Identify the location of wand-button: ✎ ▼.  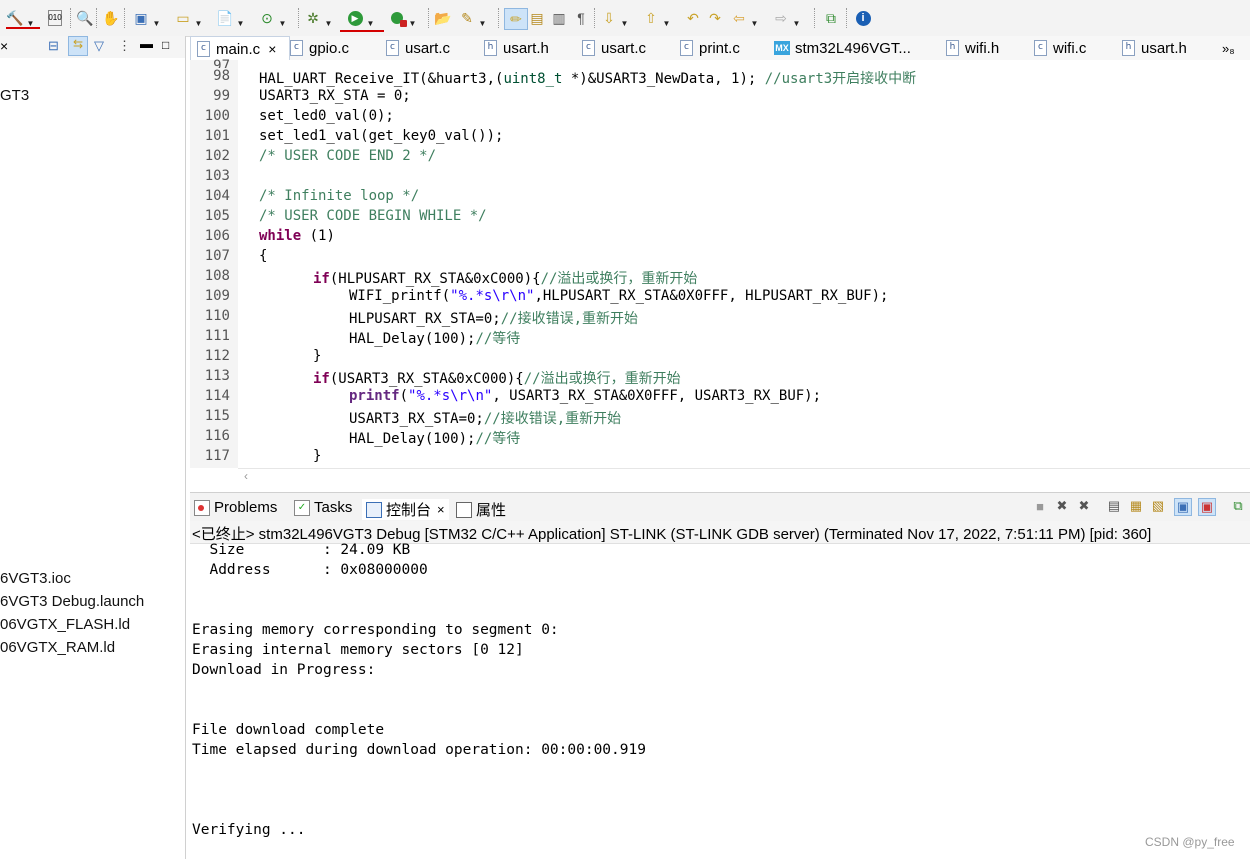
(472, 18).